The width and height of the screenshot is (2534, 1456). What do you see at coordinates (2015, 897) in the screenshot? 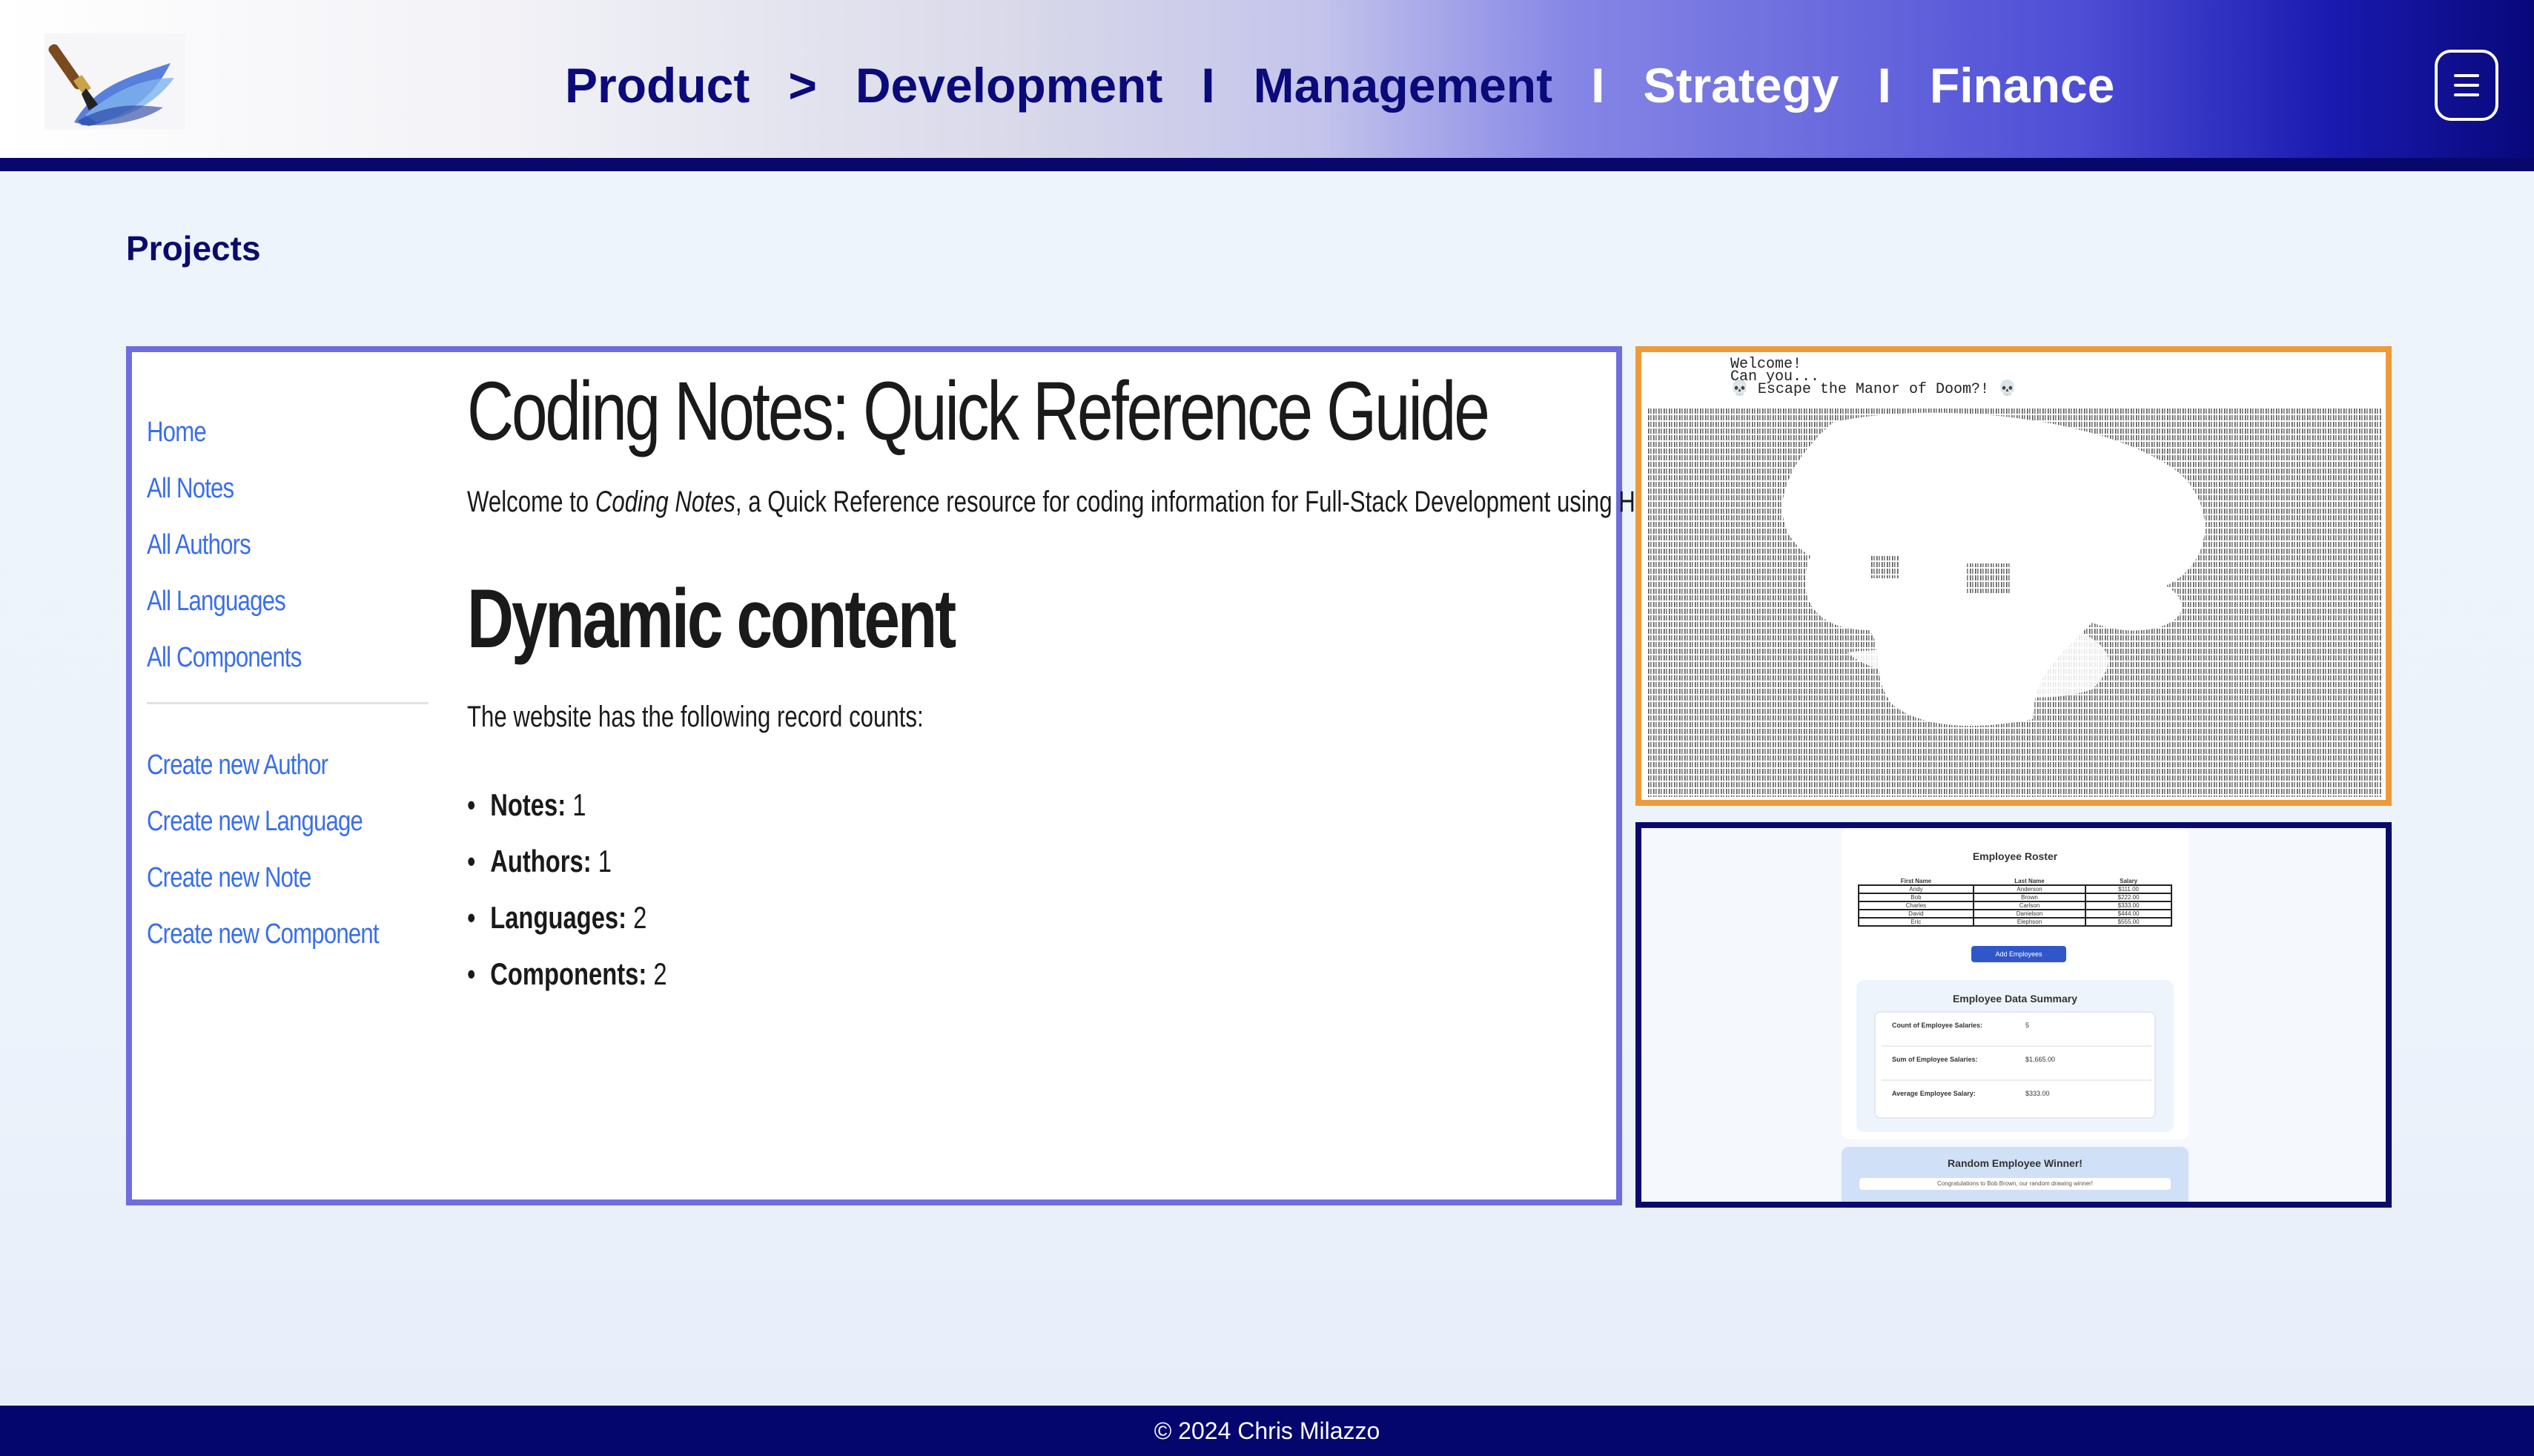
I see `table-row: Bob Brown $222.00` at bounding box center [2015, 897].